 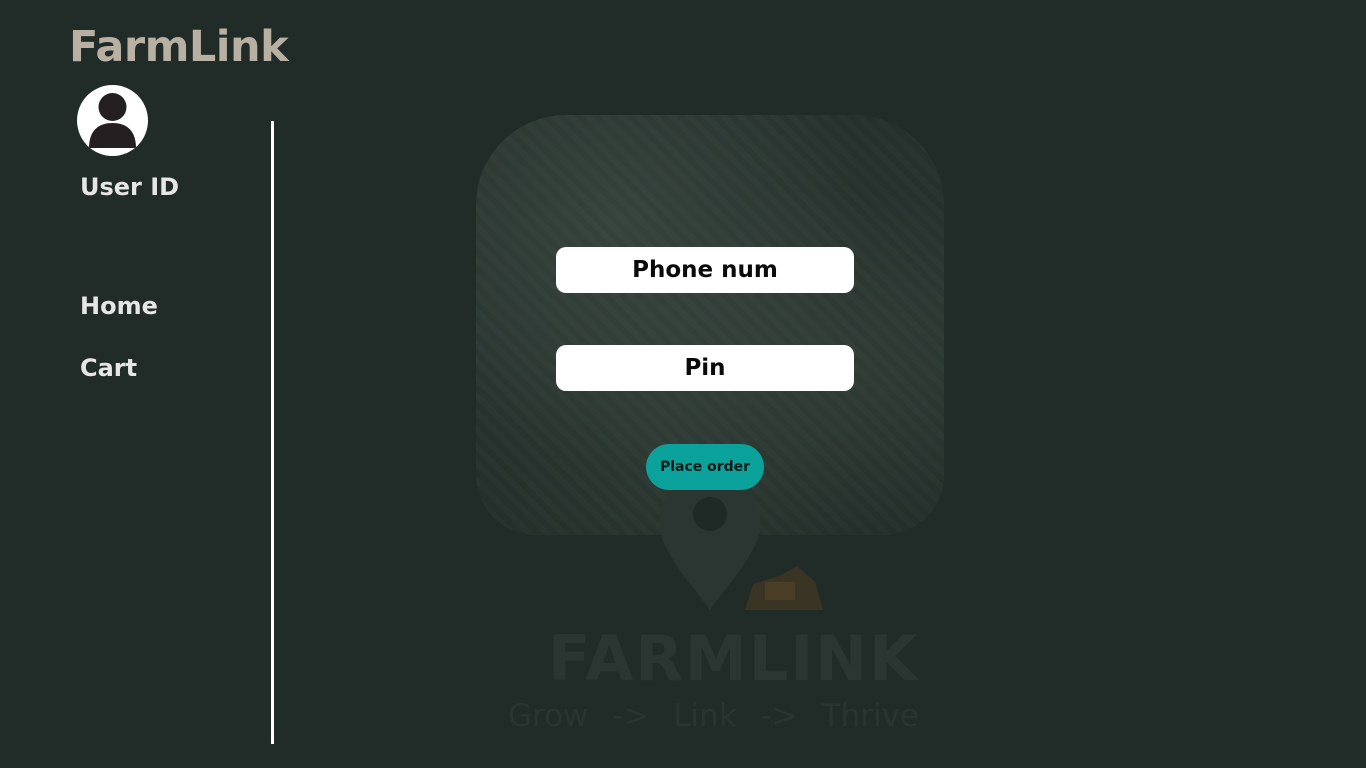 I want to click on watermark-tagline: Grow -> Link -> Thrive, so click(x=713, y=716).